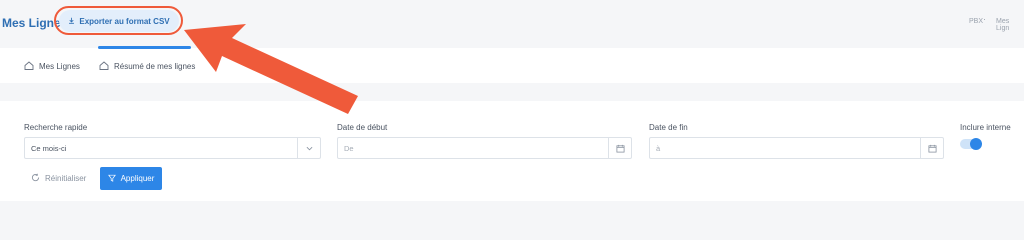  What do you see at coordinates (172, 148) in the screenshot?
I see `quick-search-select: Ce mois-ci` at bounding box center [172, 148].